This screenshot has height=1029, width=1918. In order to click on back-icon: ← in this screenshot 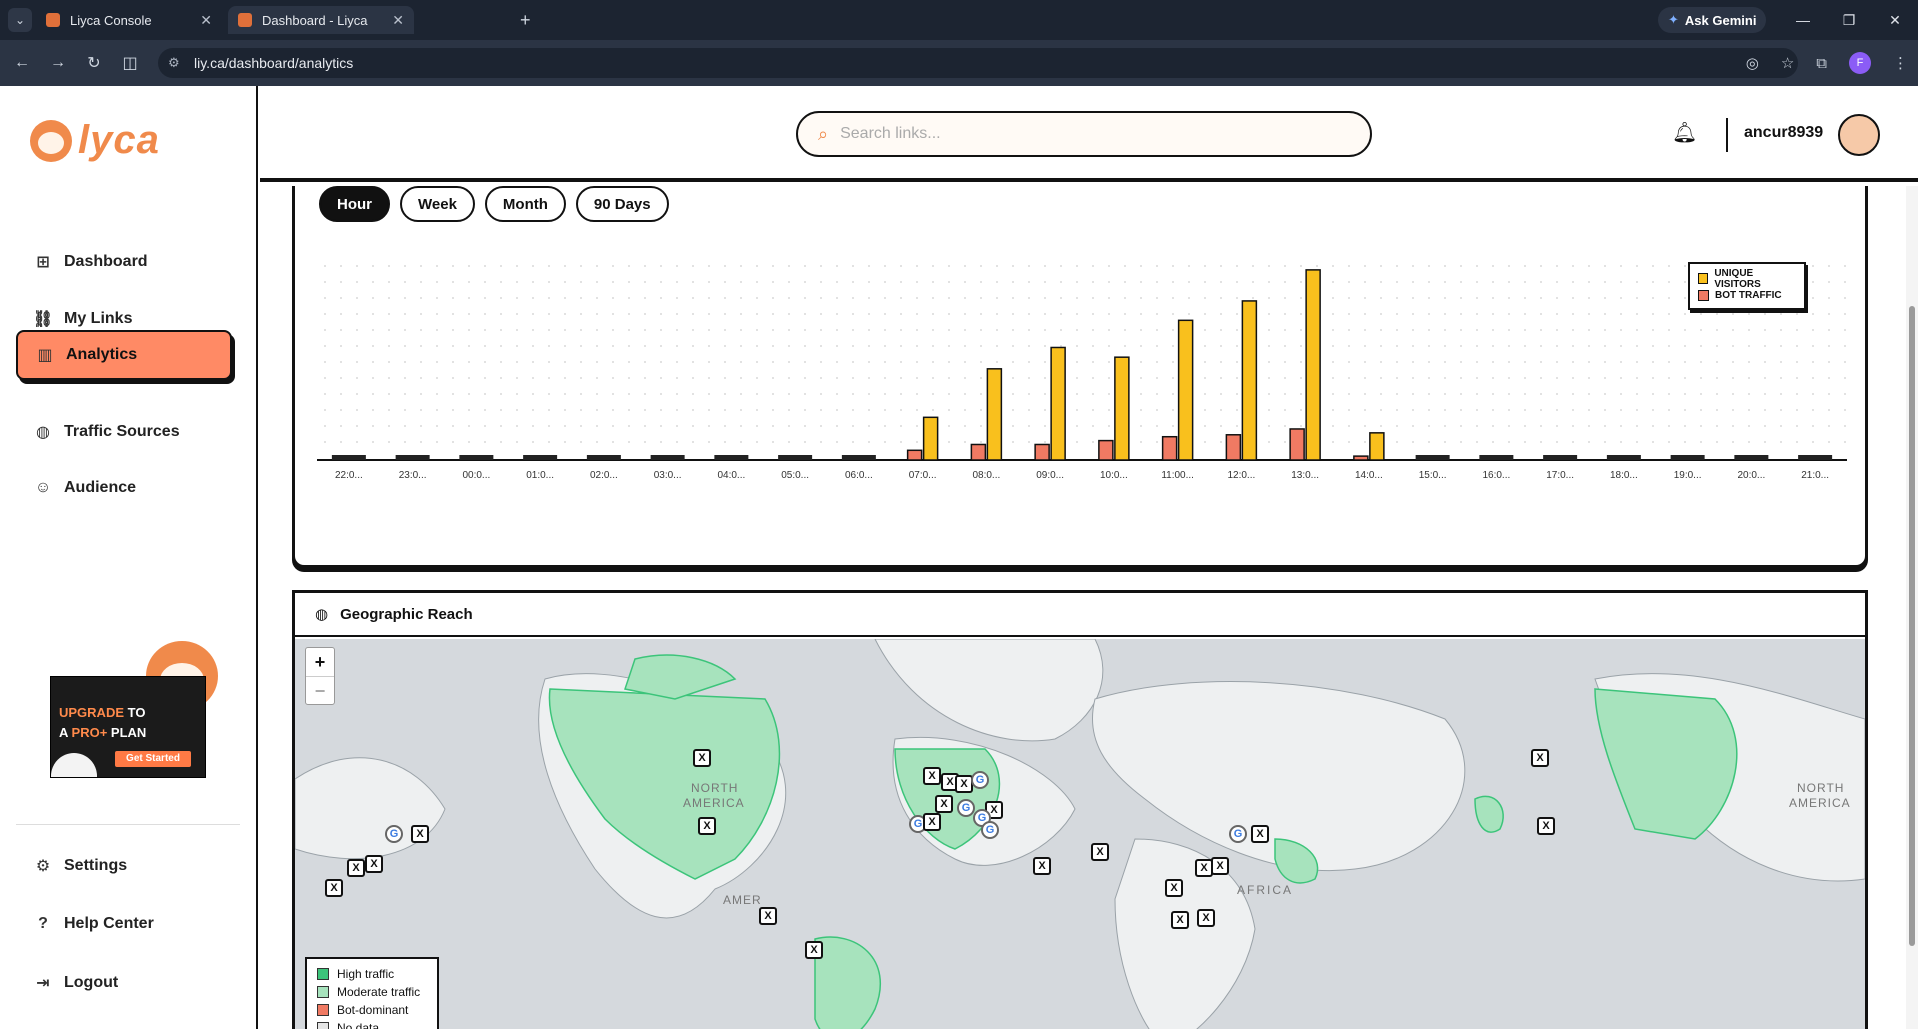, I will do `click(22, 63)`.